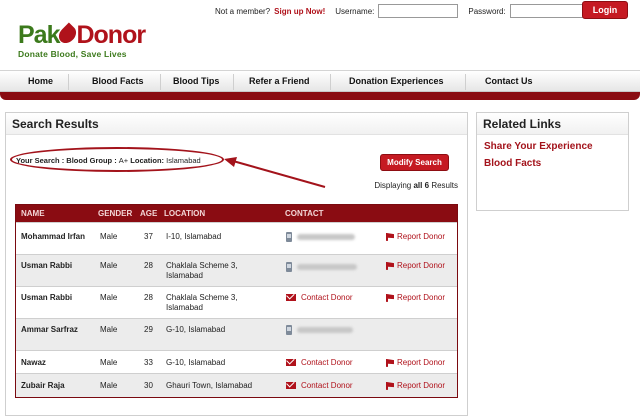 The height and width of the screenshot is (420, 640). Describe the element at coordinates (243, 11) in the screenshot. I see `not-member-text: Not a member?` at that location.